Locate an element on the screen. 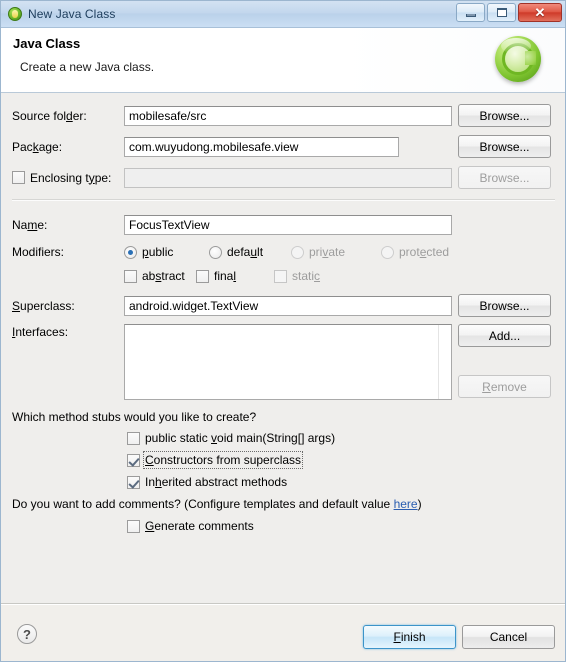 The image size is (566, 662). name-input: FocusTextView is located at coordinates (288, 225).